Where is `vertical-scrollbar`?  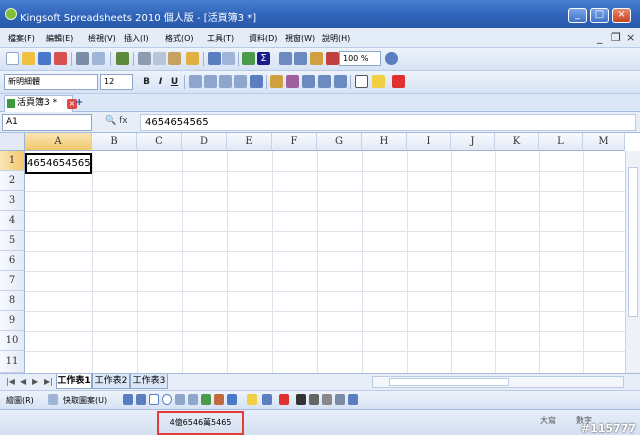 vertical-scrollbar is located at coordinates (632, 262).